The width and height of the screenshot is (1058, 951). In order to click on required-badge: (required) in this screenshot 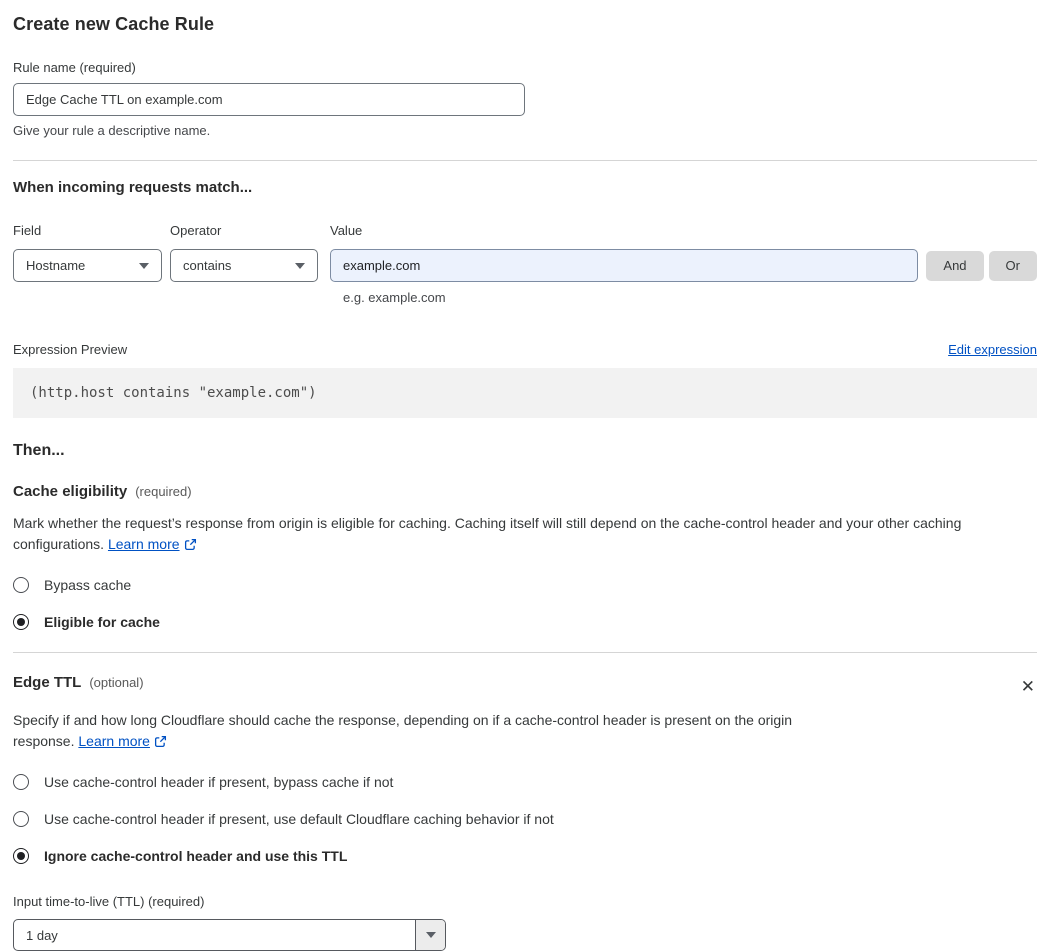, I will do `click(163, 491)`.